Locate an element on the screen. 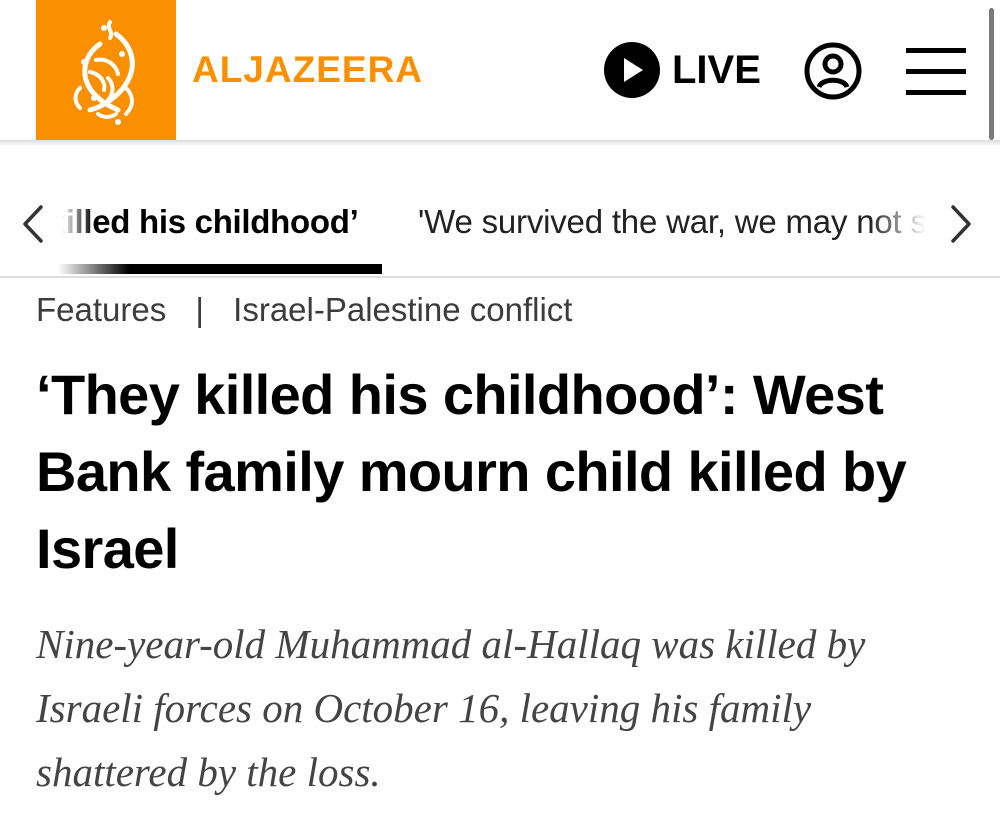 The width and height of the screenshot is (1000, 814). al-jazeera-calligraphy-logo-icon is located at coordinates (104, 72).